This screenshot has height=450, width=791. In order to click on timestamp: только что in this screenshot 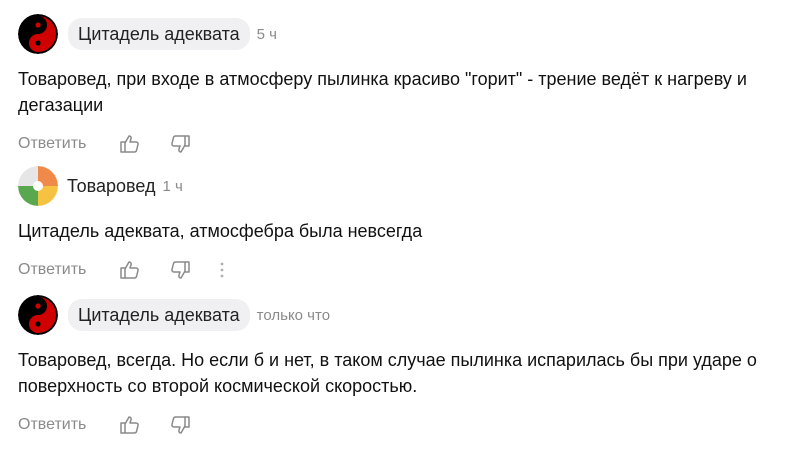, I will do `click(293, 315)`.